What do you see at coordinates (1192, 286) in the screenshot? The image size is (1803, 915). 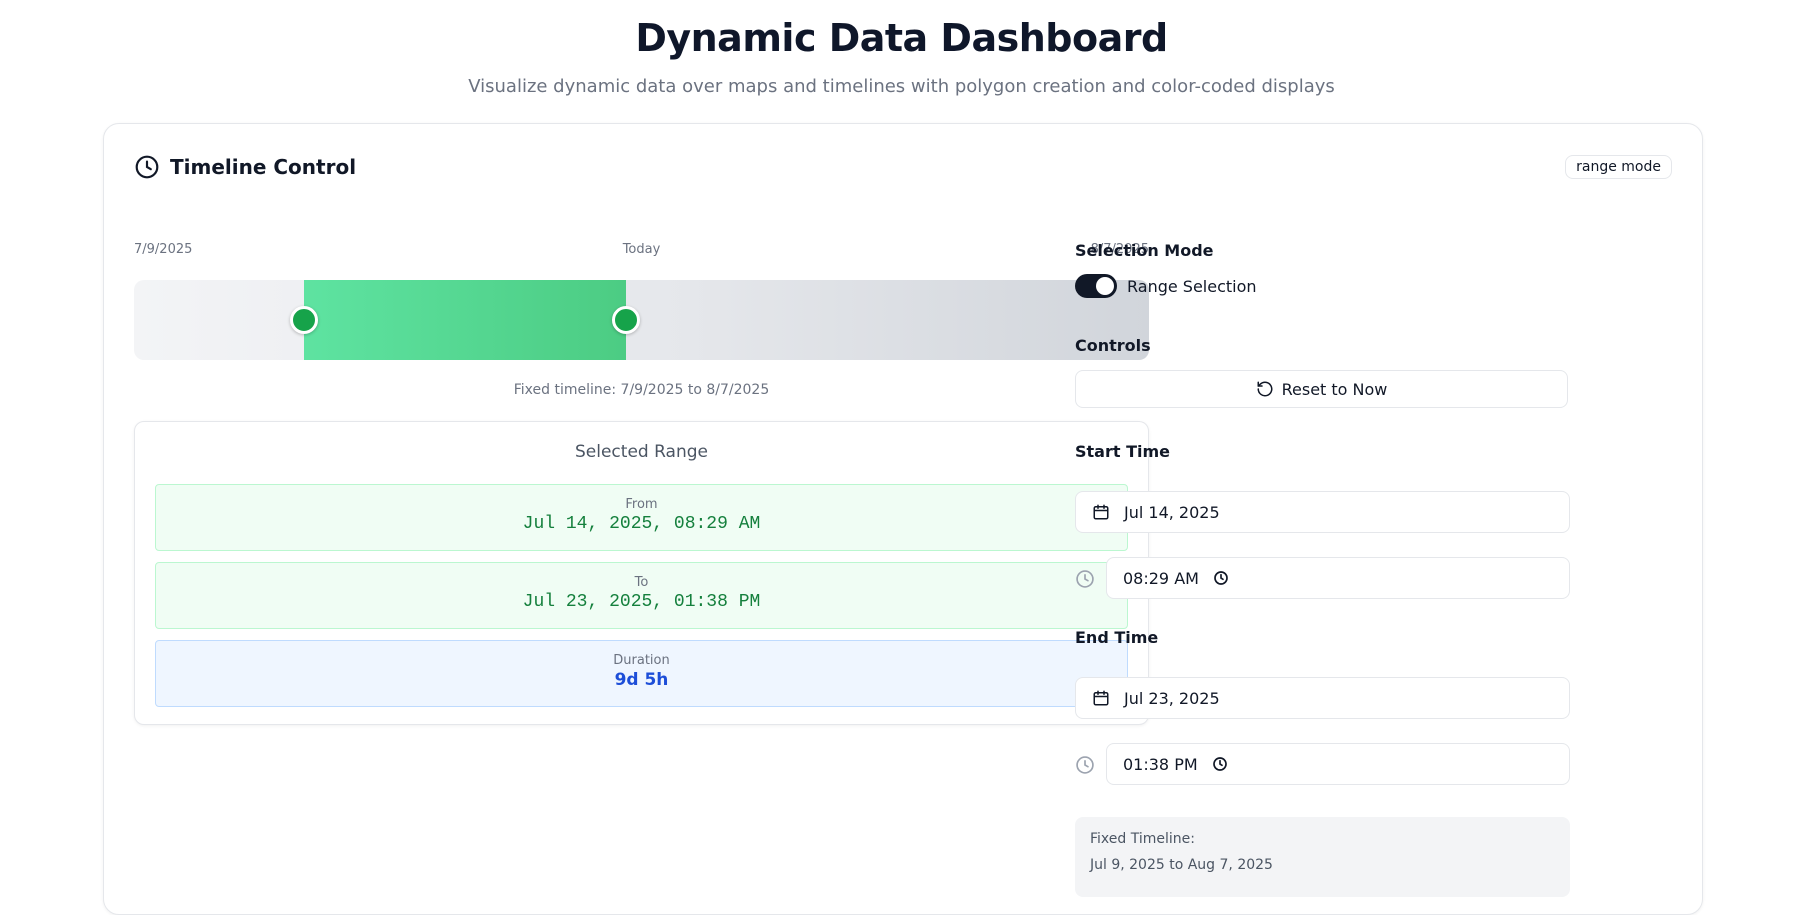 I see `range-selection-label: Range Selection` at bounding box center [1192, 286].